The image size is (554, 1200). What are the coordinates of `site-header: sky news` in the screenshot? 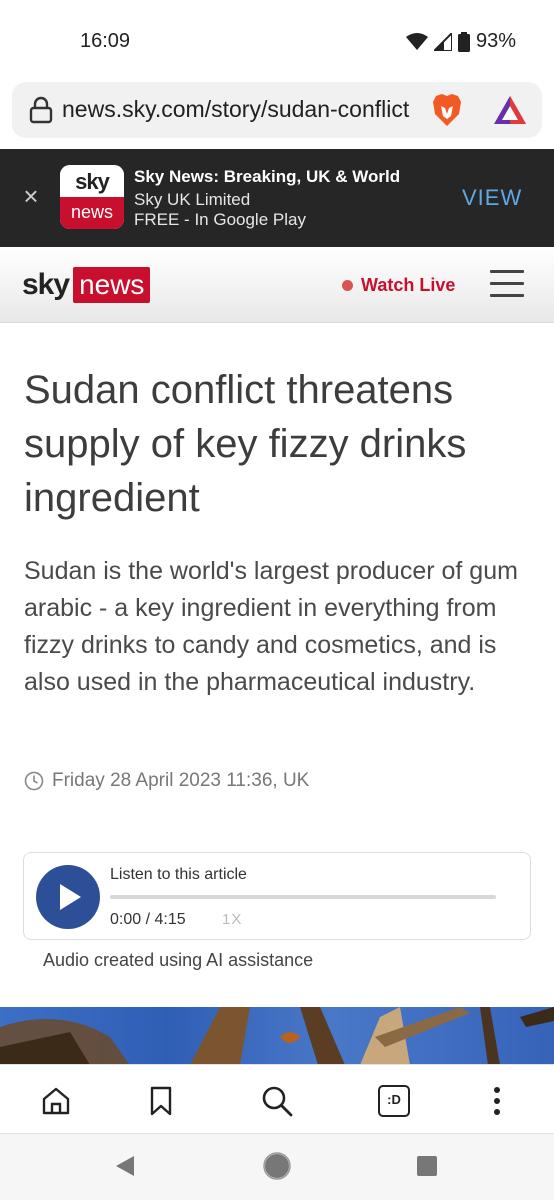 It's located at (277, 285).